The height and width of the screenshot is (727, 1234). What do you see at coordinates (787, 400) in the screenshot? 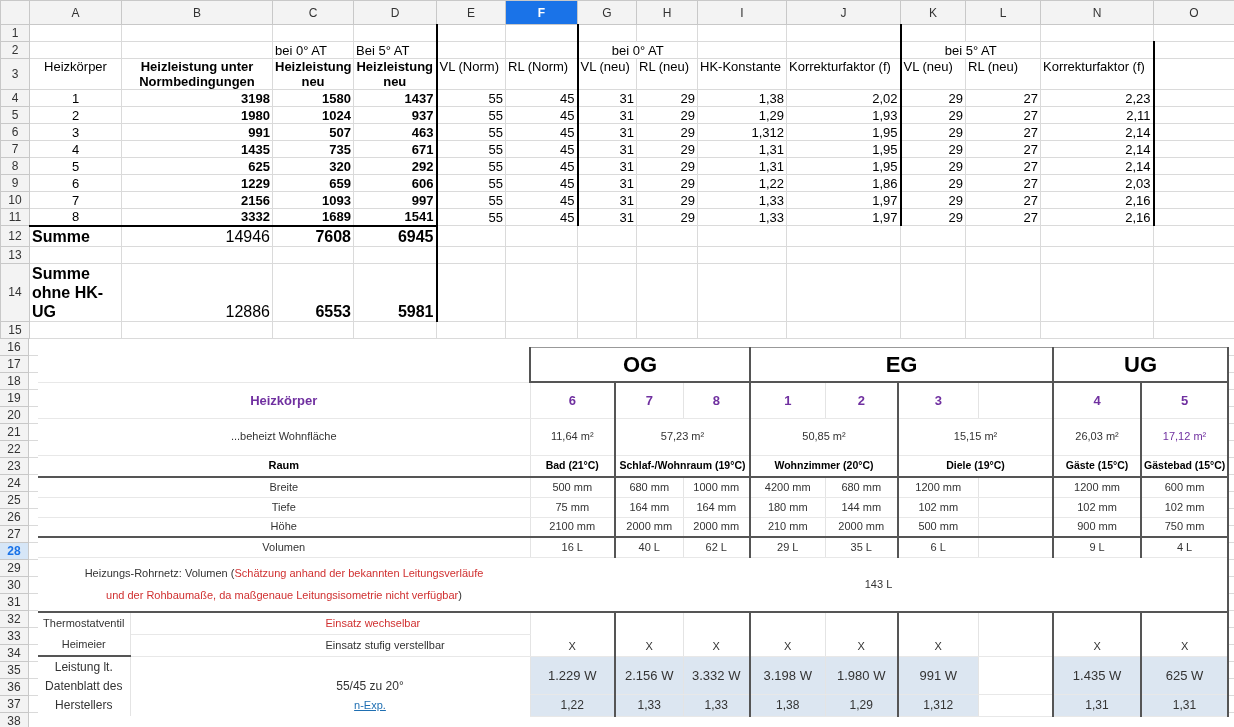
I see `radiator-number: 1` at bounding box center [787, 400].